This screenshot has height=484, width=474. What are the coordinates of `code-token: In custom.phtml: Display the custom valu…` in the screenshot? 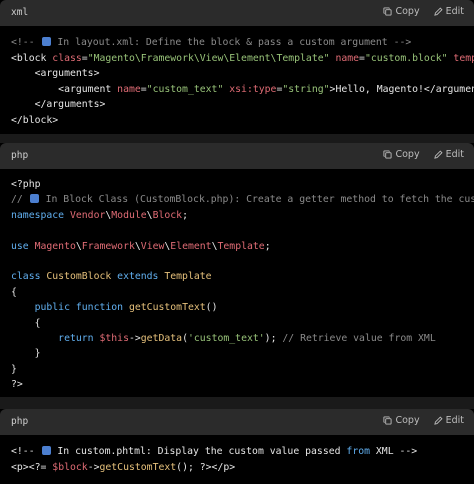 It's located at (199, 451).